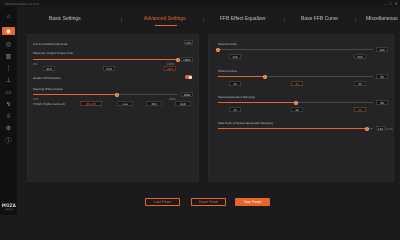  I want to click on ffb-reversal-switch: OFF, so click(188, 42).